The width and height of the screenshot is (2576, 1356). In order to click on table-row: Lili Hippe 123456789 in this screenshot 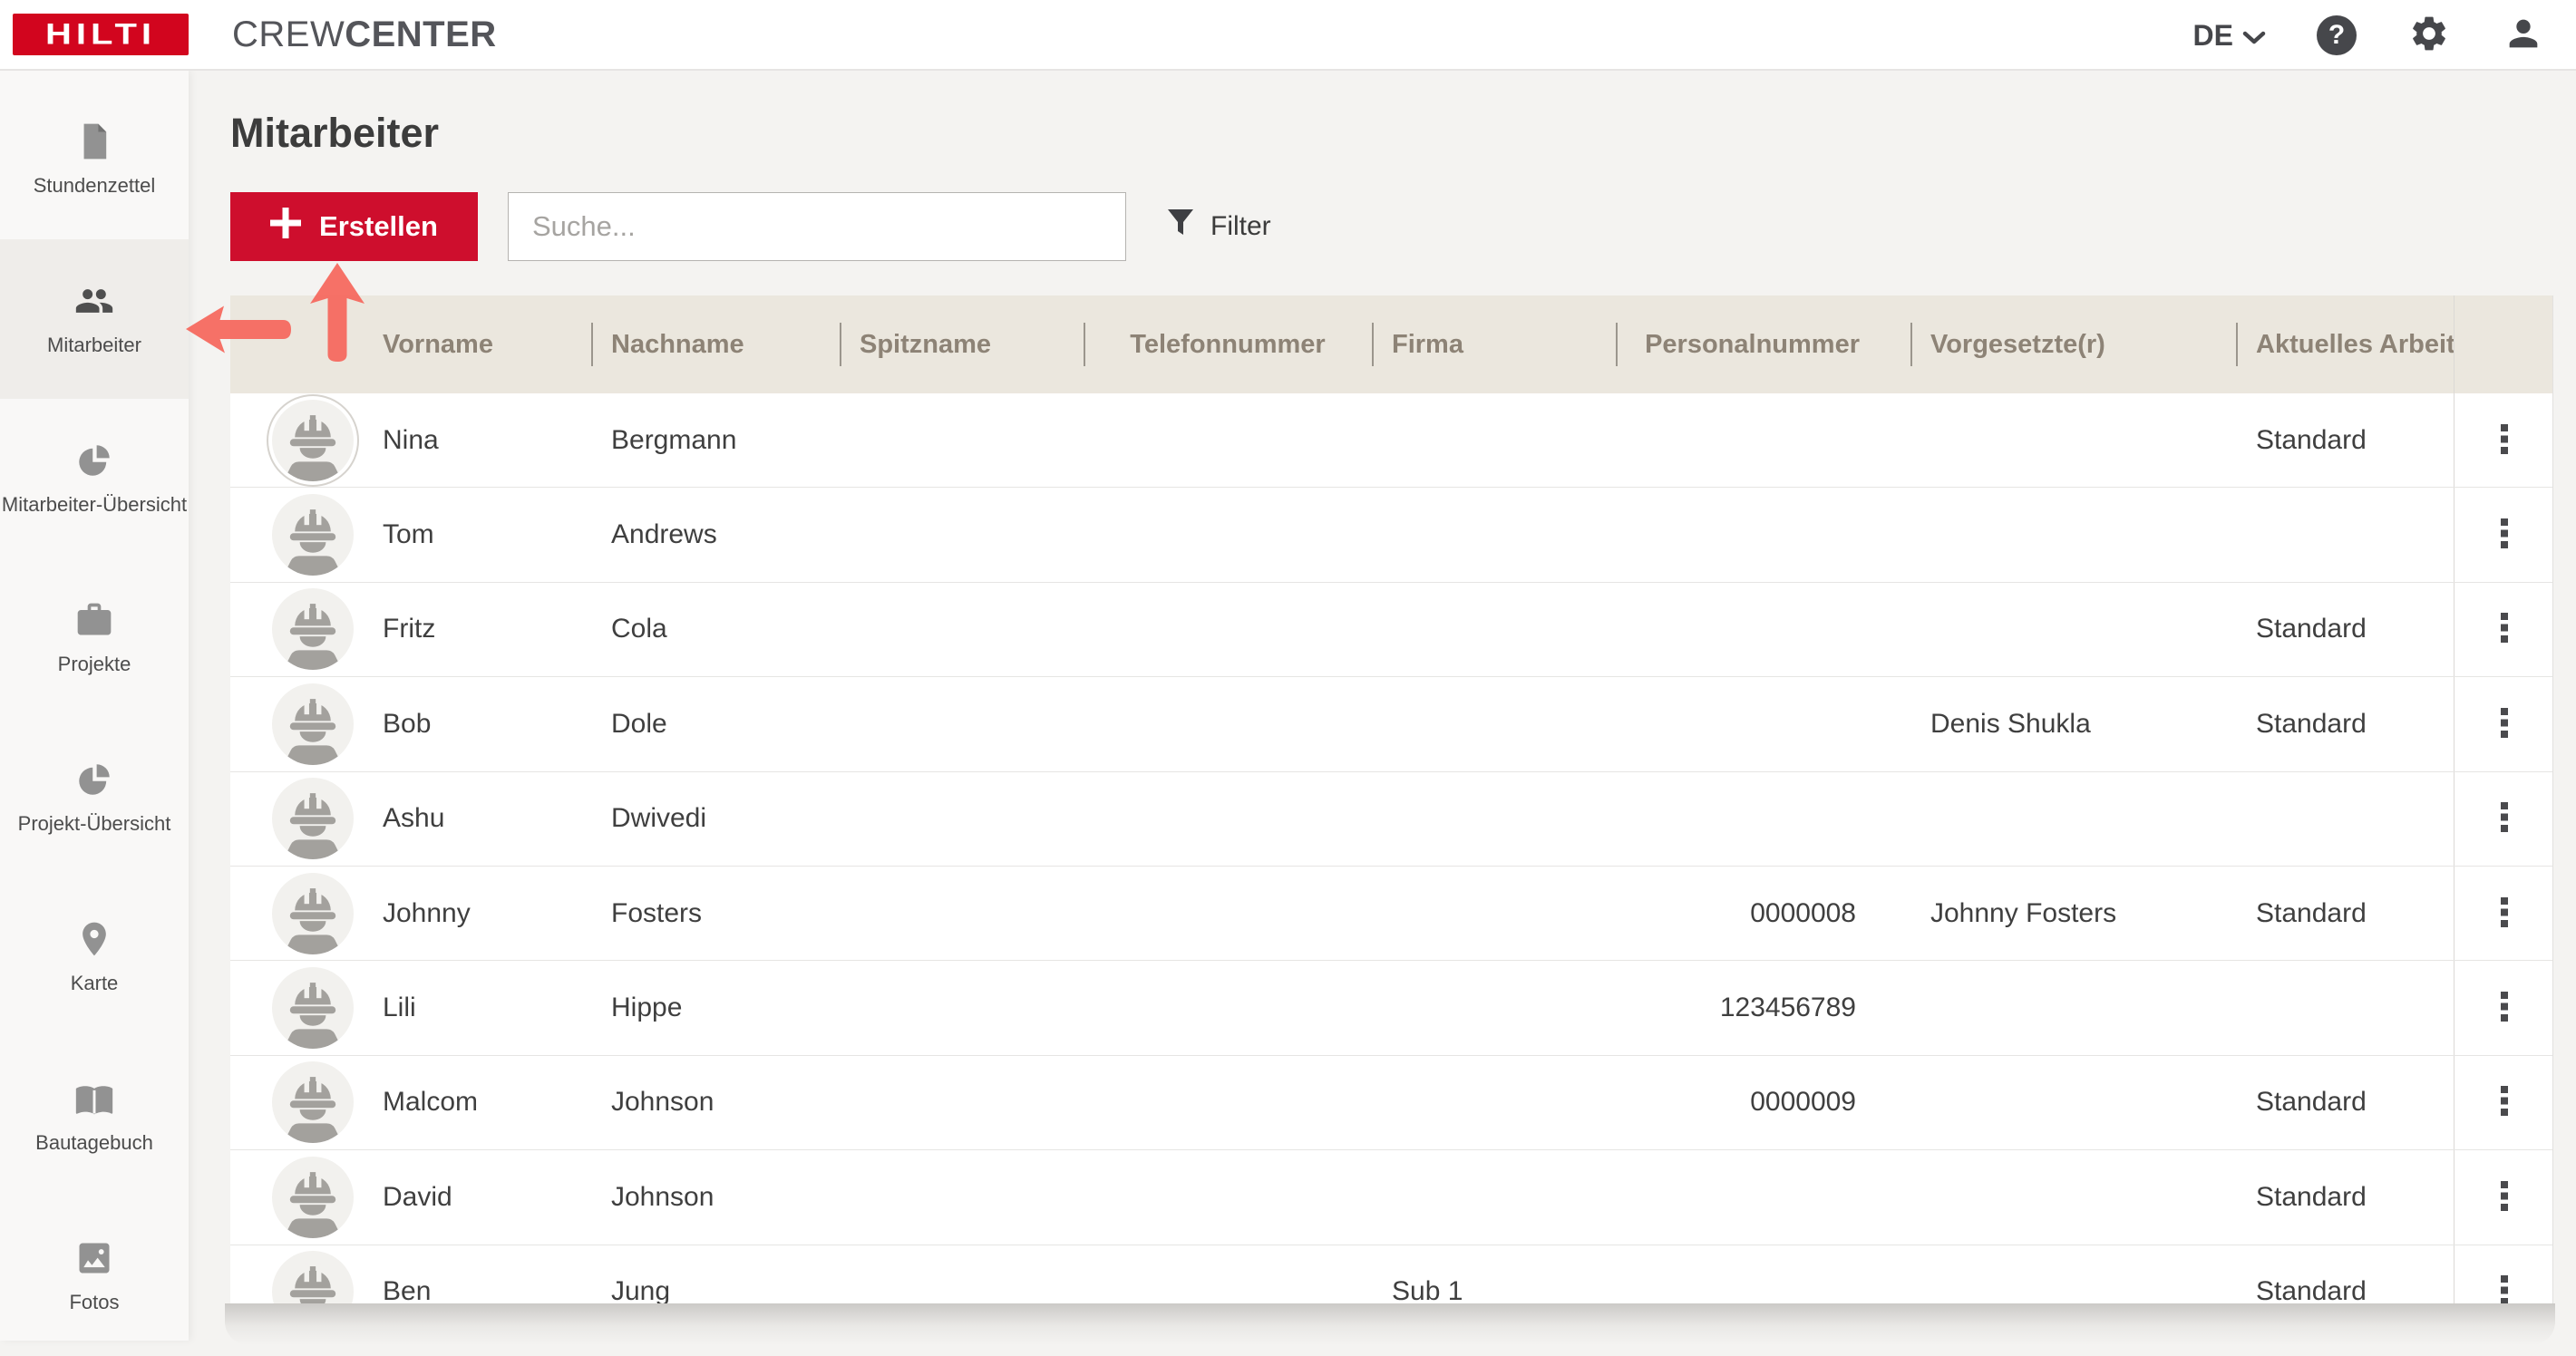, I will do `click(1391, 1008)`.